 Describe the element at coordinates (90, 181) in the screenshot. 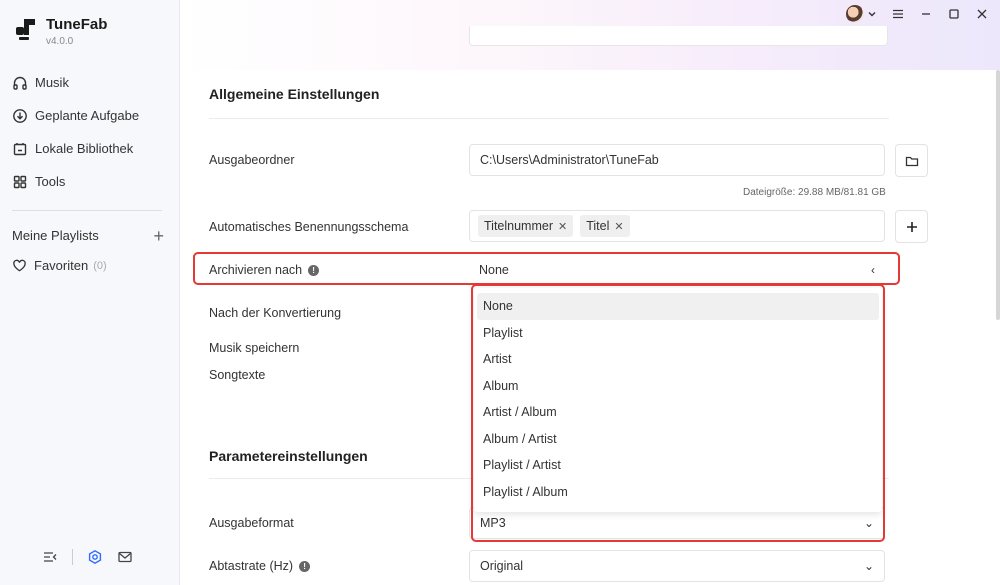

I see `sidebar-item-tools: Tools` at that location.